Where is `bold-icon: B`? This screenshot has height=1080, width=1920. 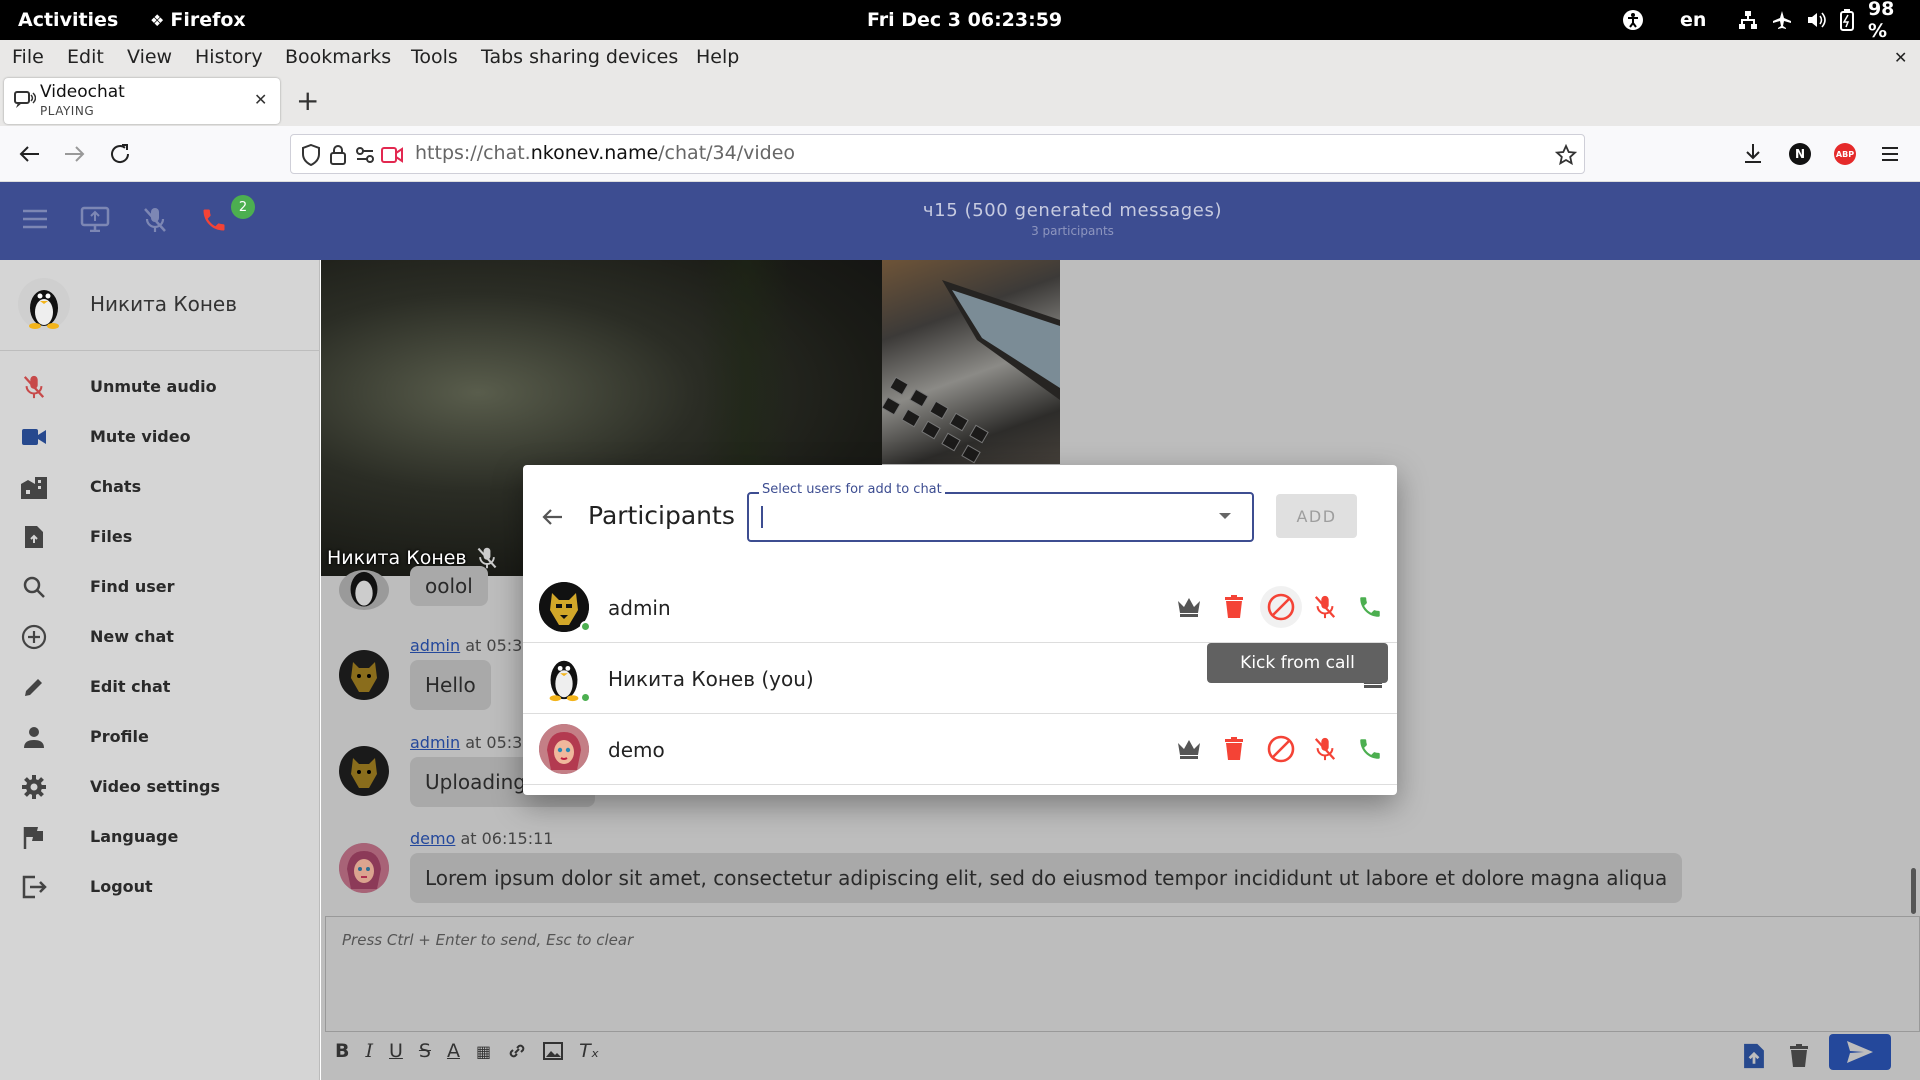 bold-icon: B is located at coordinates (342, 1051).